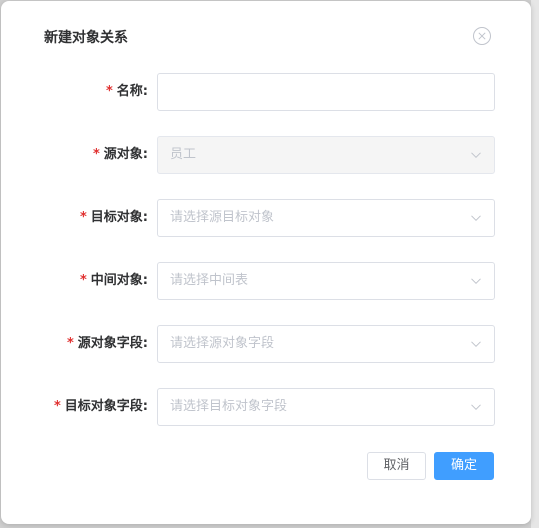  What do you see at coordinates (113, 217) in the screenshot?
I see `target-object-label: * 目标对象:` at bounding box center [113, 217].